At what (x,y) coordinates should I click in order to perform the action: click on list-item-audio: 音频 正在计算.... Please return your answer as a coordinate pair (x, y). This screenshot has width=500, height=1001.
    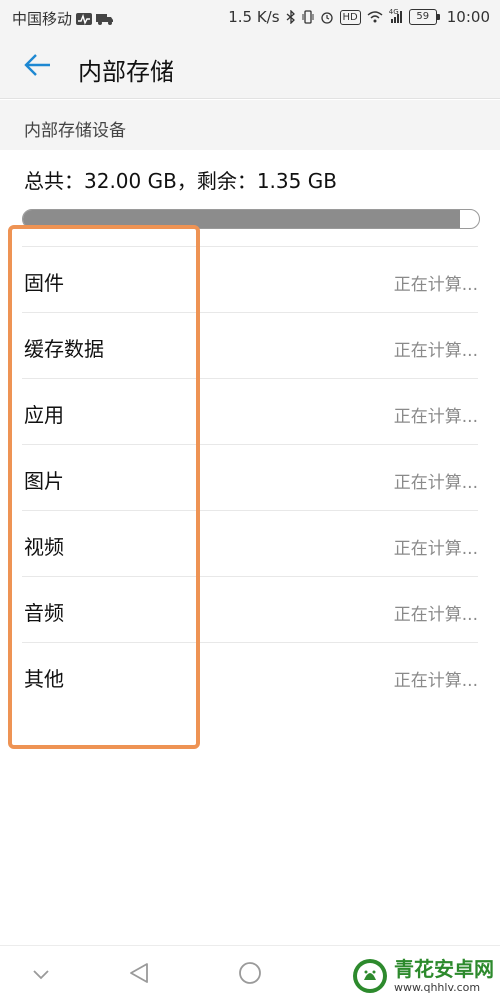
    Looking at the image, I should click on (250, 609).